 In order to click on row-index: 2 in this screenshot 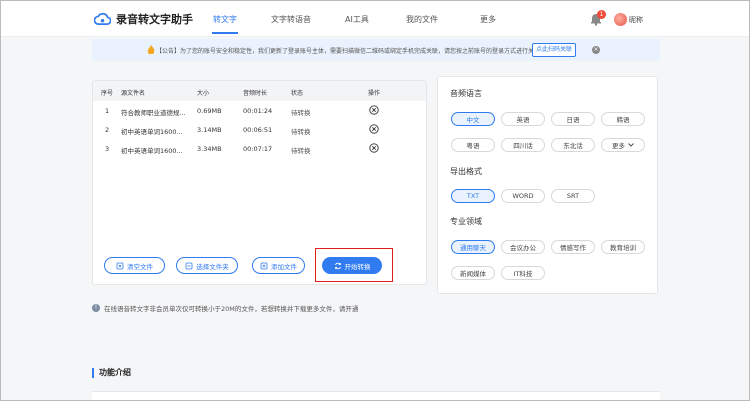, I will do `click(107, 130)`.